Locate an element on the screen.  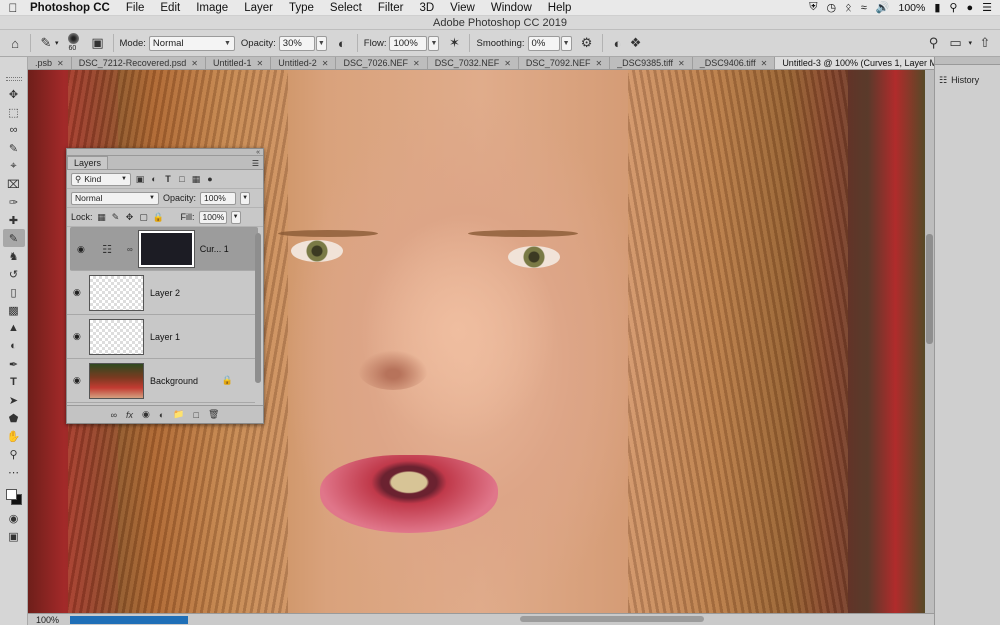
zoom-level: 100% is located at coordinates (49, 620).